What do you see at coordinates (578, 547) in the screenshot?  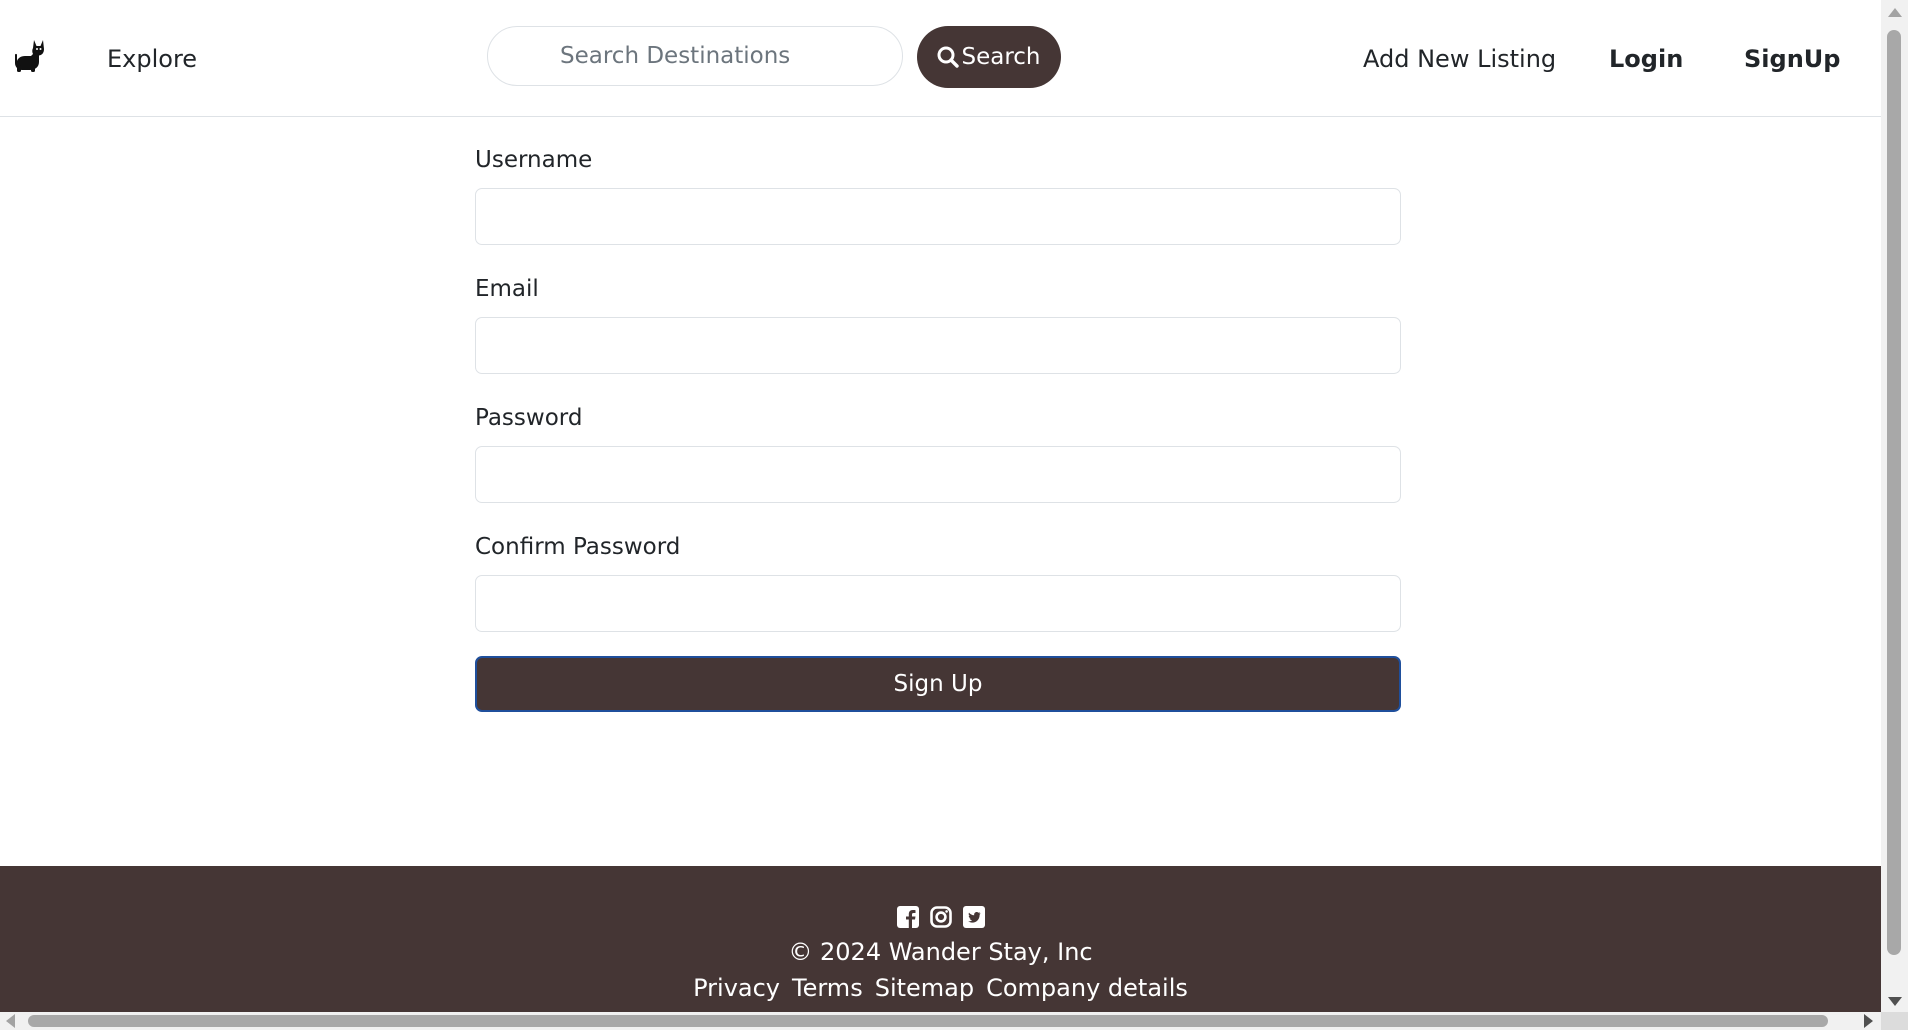 I see `confirm-password-label: Confirm Password` at bounding box center [578, 547].